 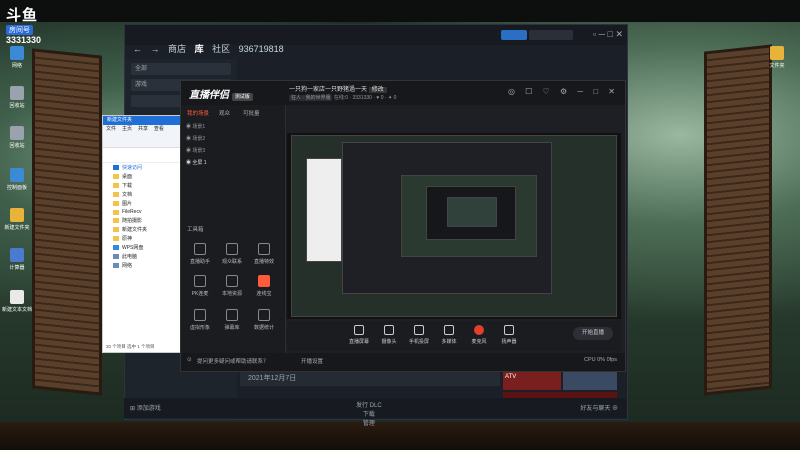 I want to click on status-message: 提问更多疑问或帮助请联系？, so click(x=233, y=361).